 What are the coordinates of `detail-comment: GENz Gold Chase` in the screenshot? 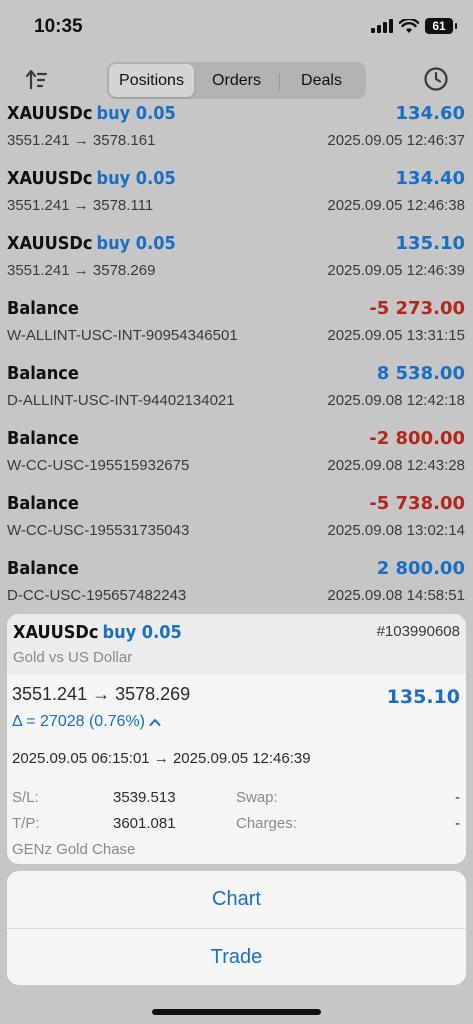 It's located at (74, 849).